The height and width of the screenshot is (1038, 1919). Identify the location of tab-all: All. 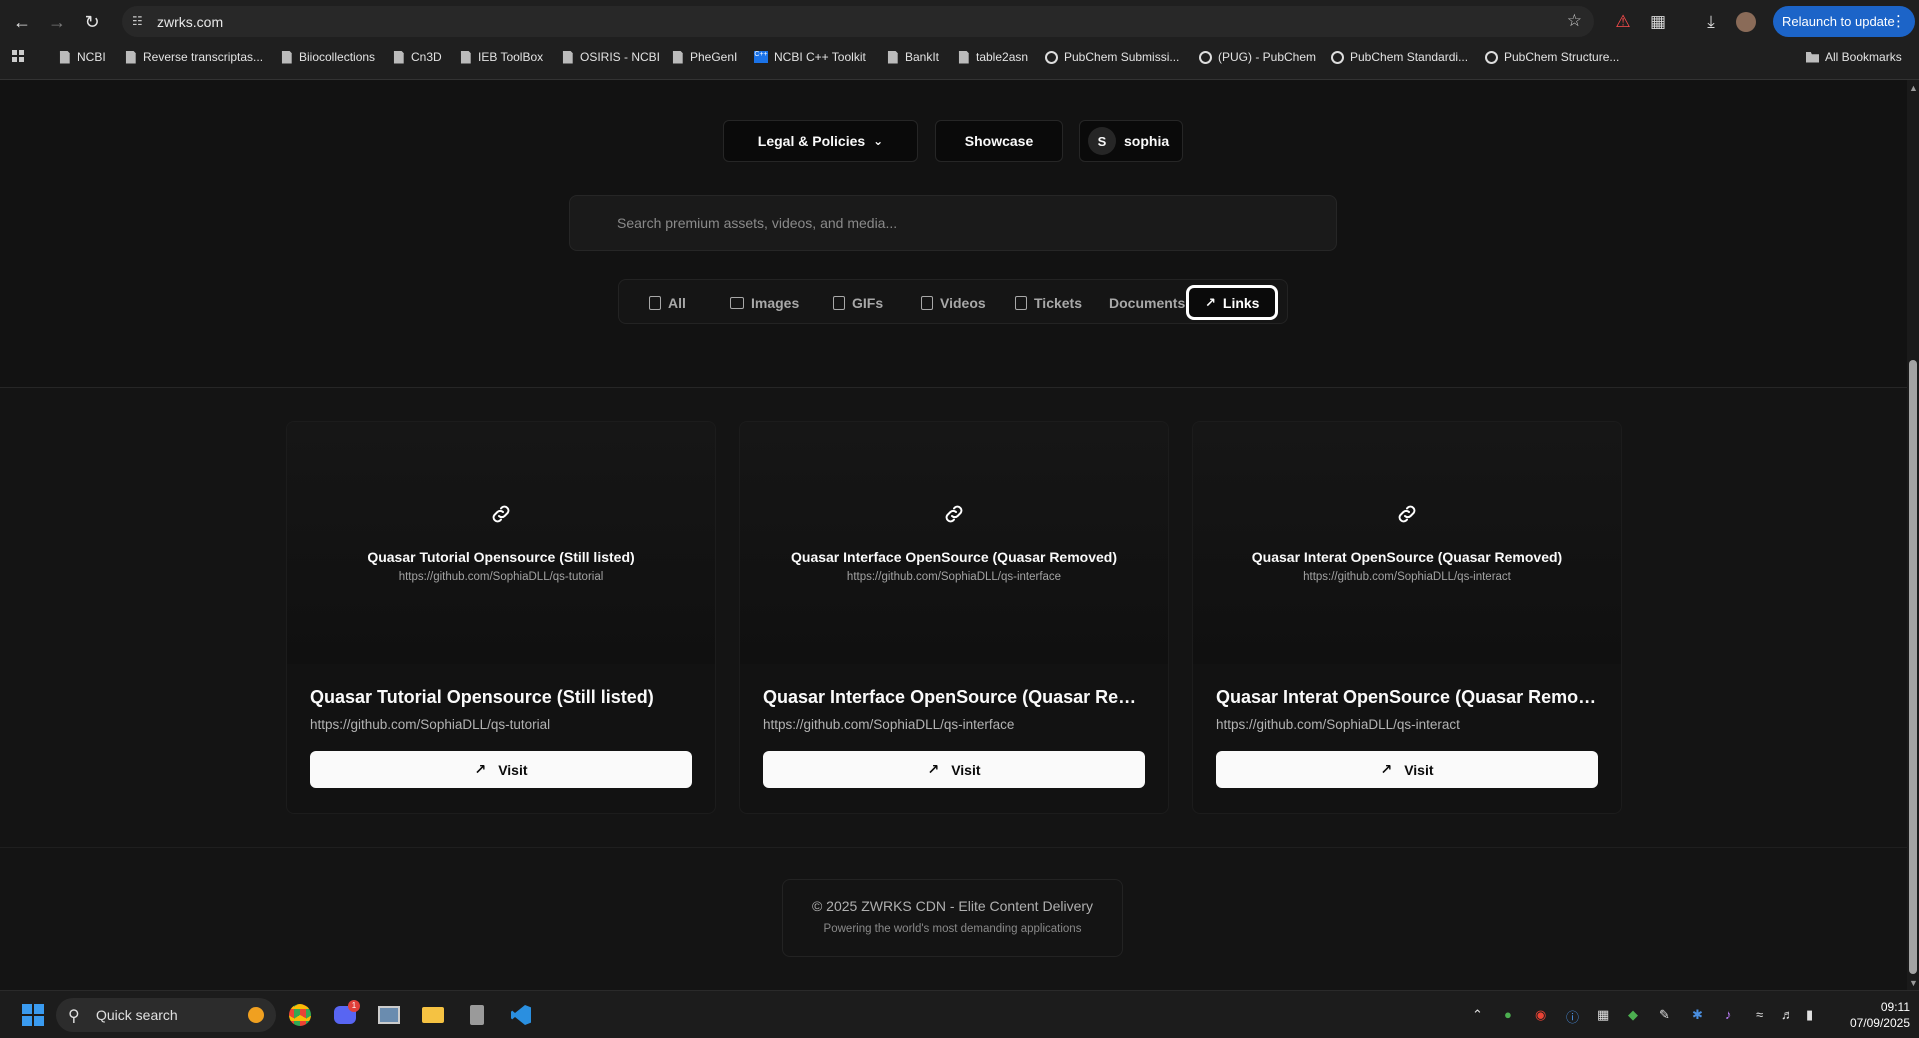
(667, 302).